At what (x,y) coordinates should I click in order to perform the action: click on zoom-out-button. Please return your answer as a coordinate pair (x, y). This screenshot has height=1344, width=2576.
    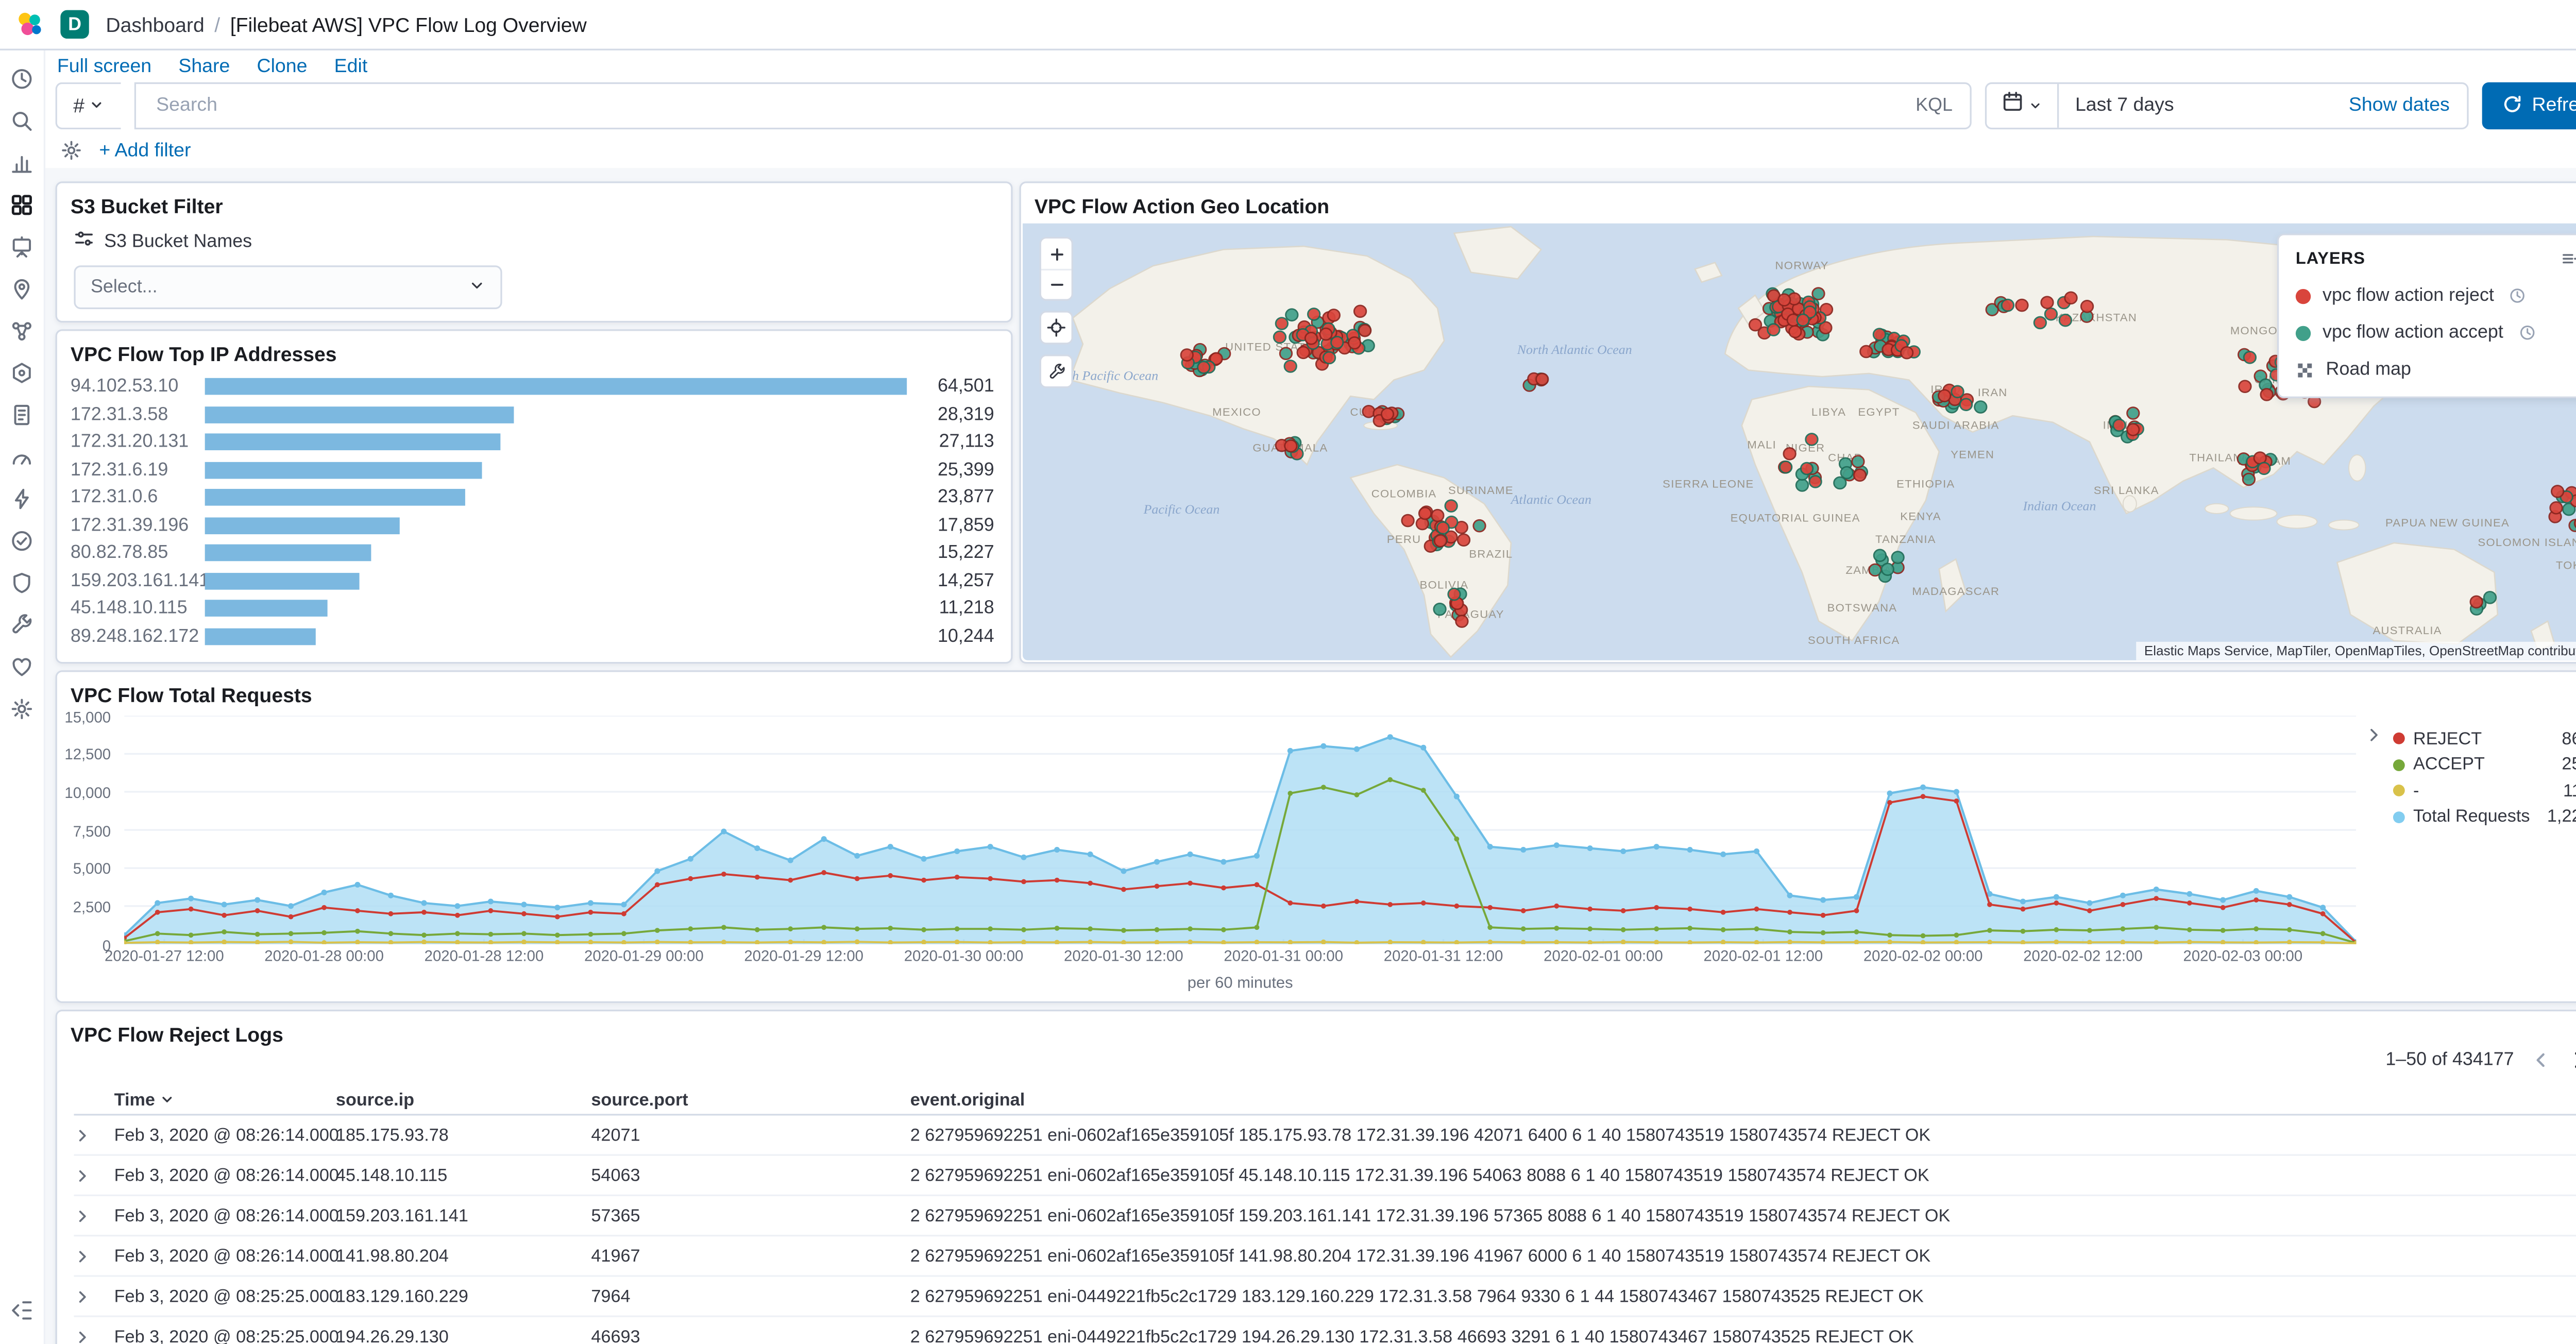
    Looking at the image, I should click on (1056, 283).